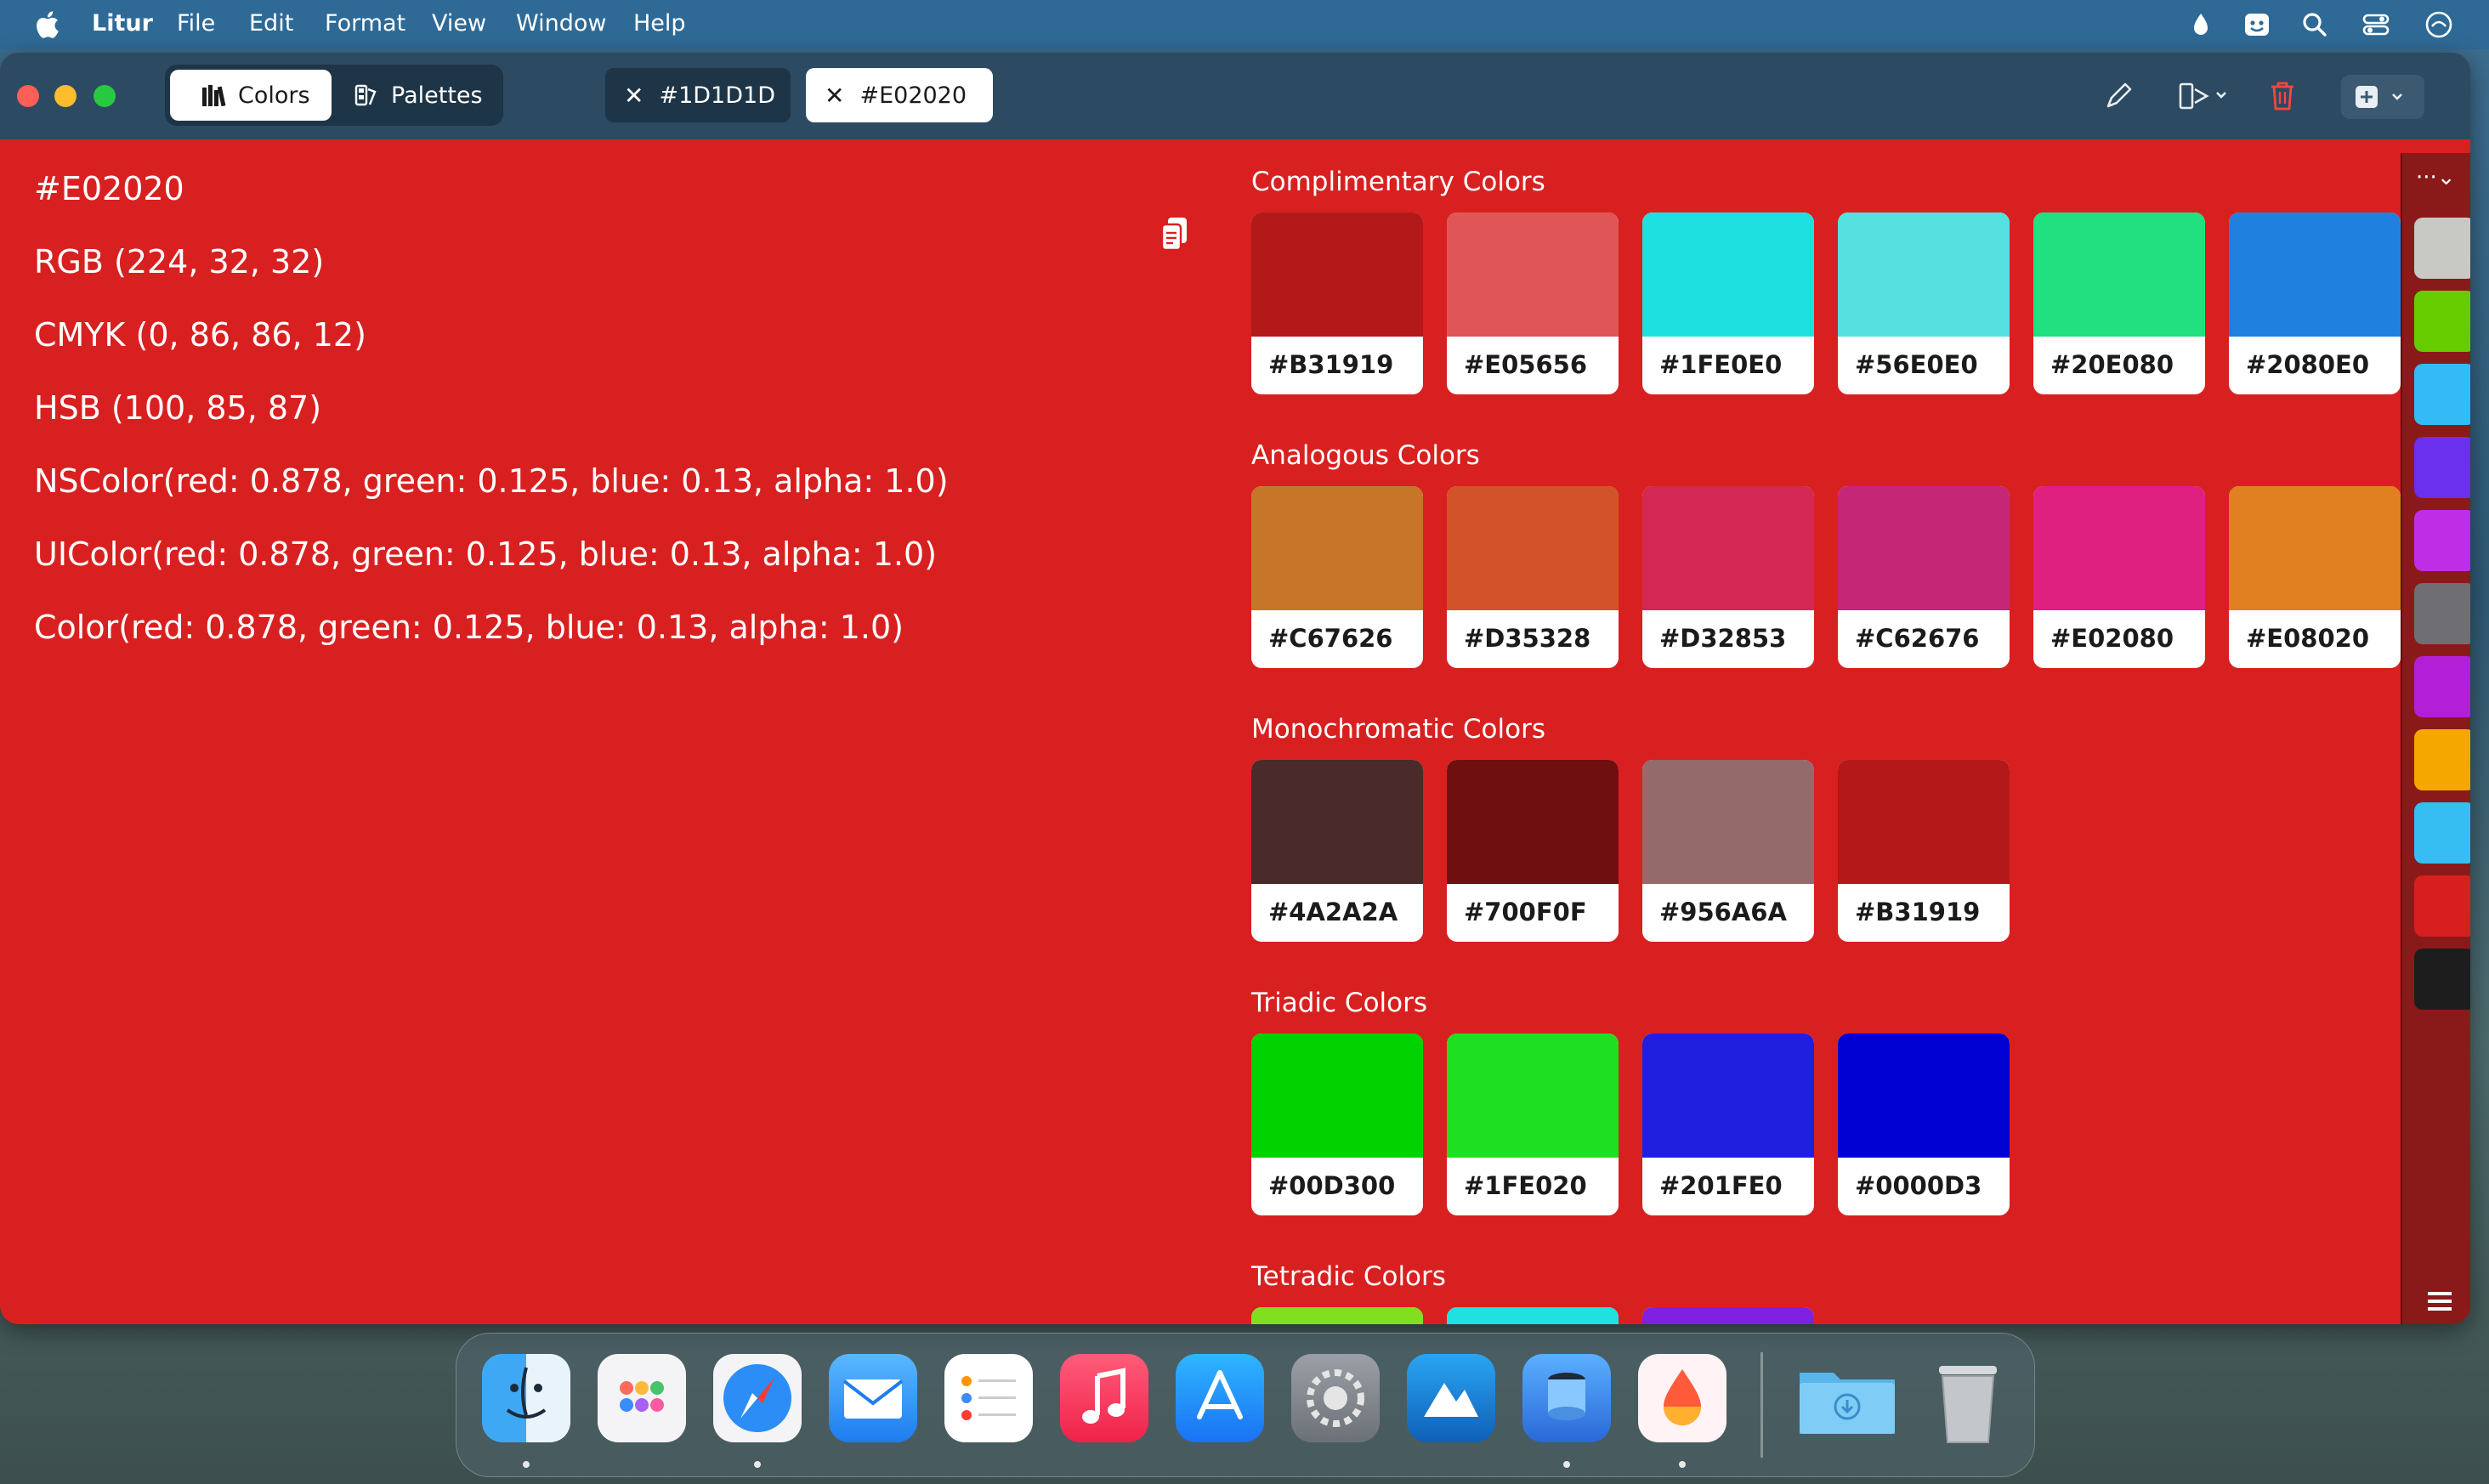  I want to click on drop-icon, so click(2200, 24).